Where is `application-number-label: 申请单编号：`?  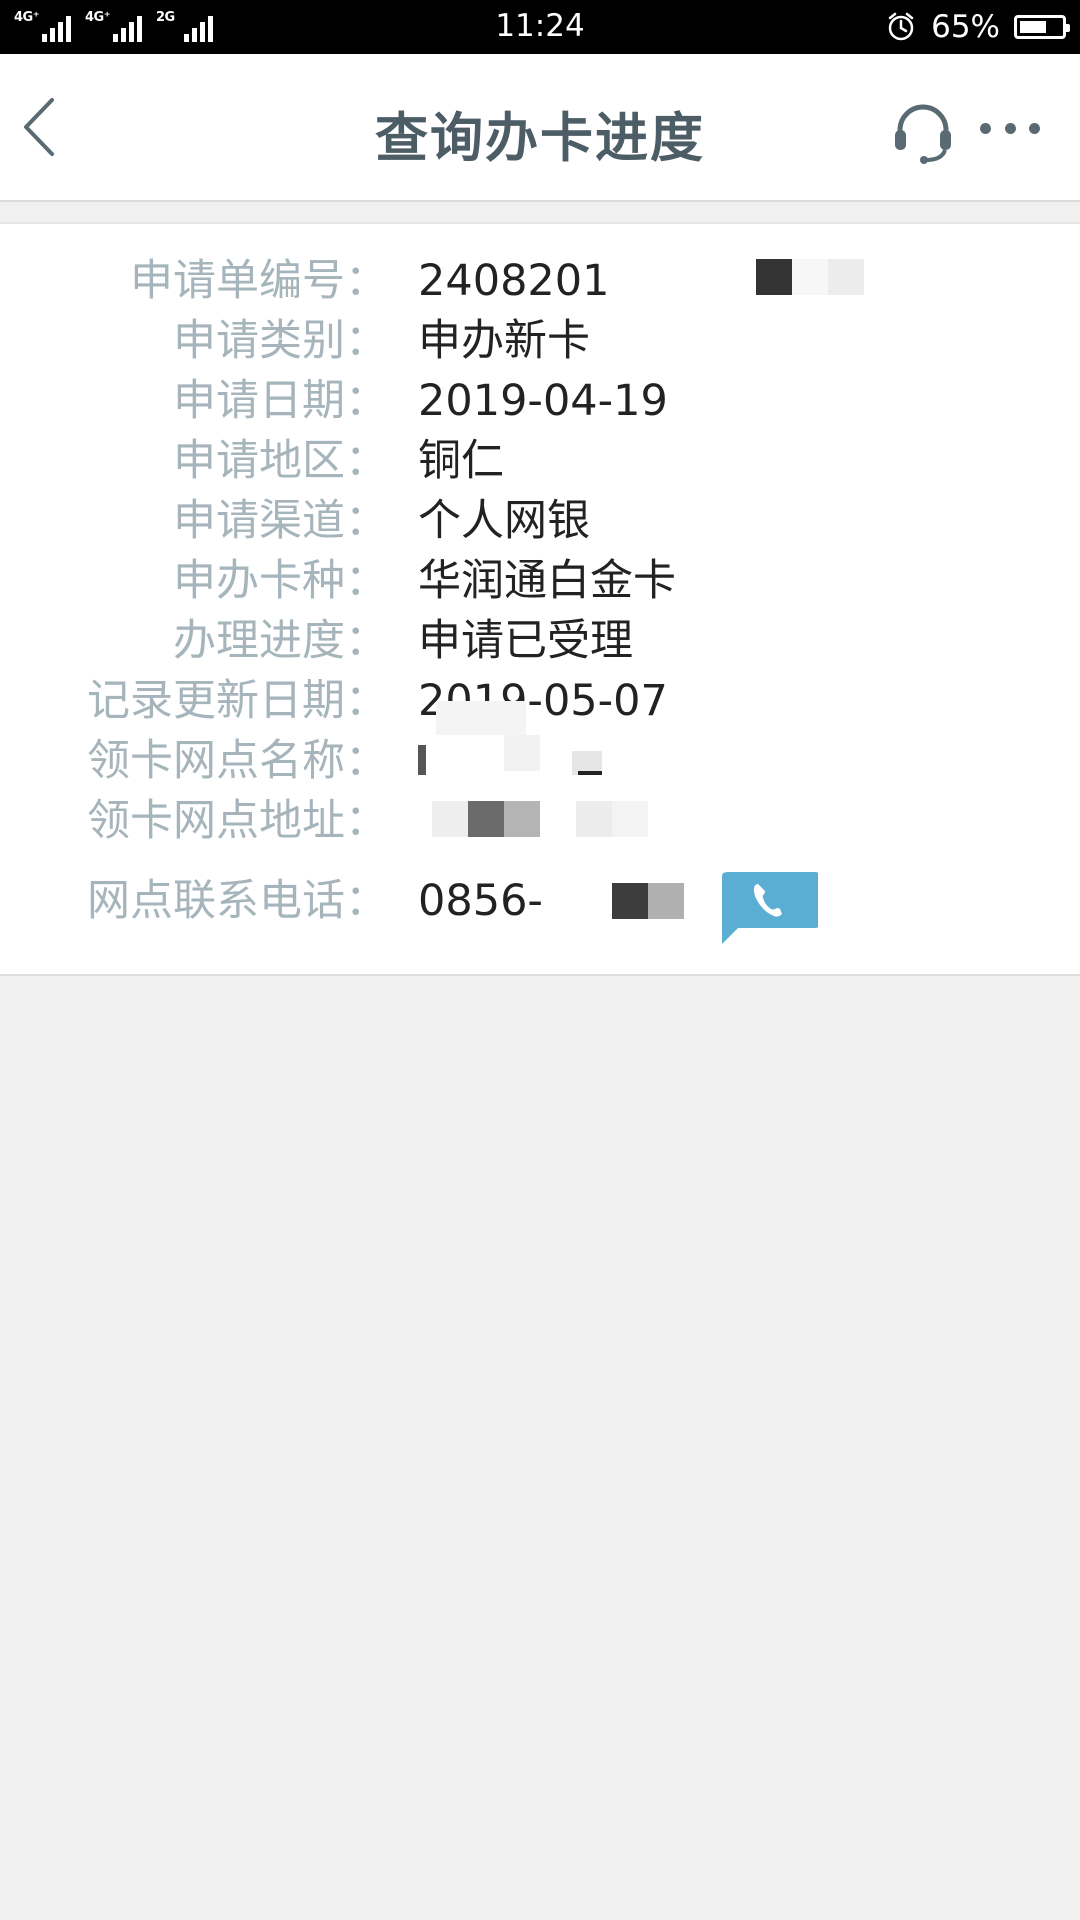 application-number-label: 申请单编号： is located at coordinates (259, 281).